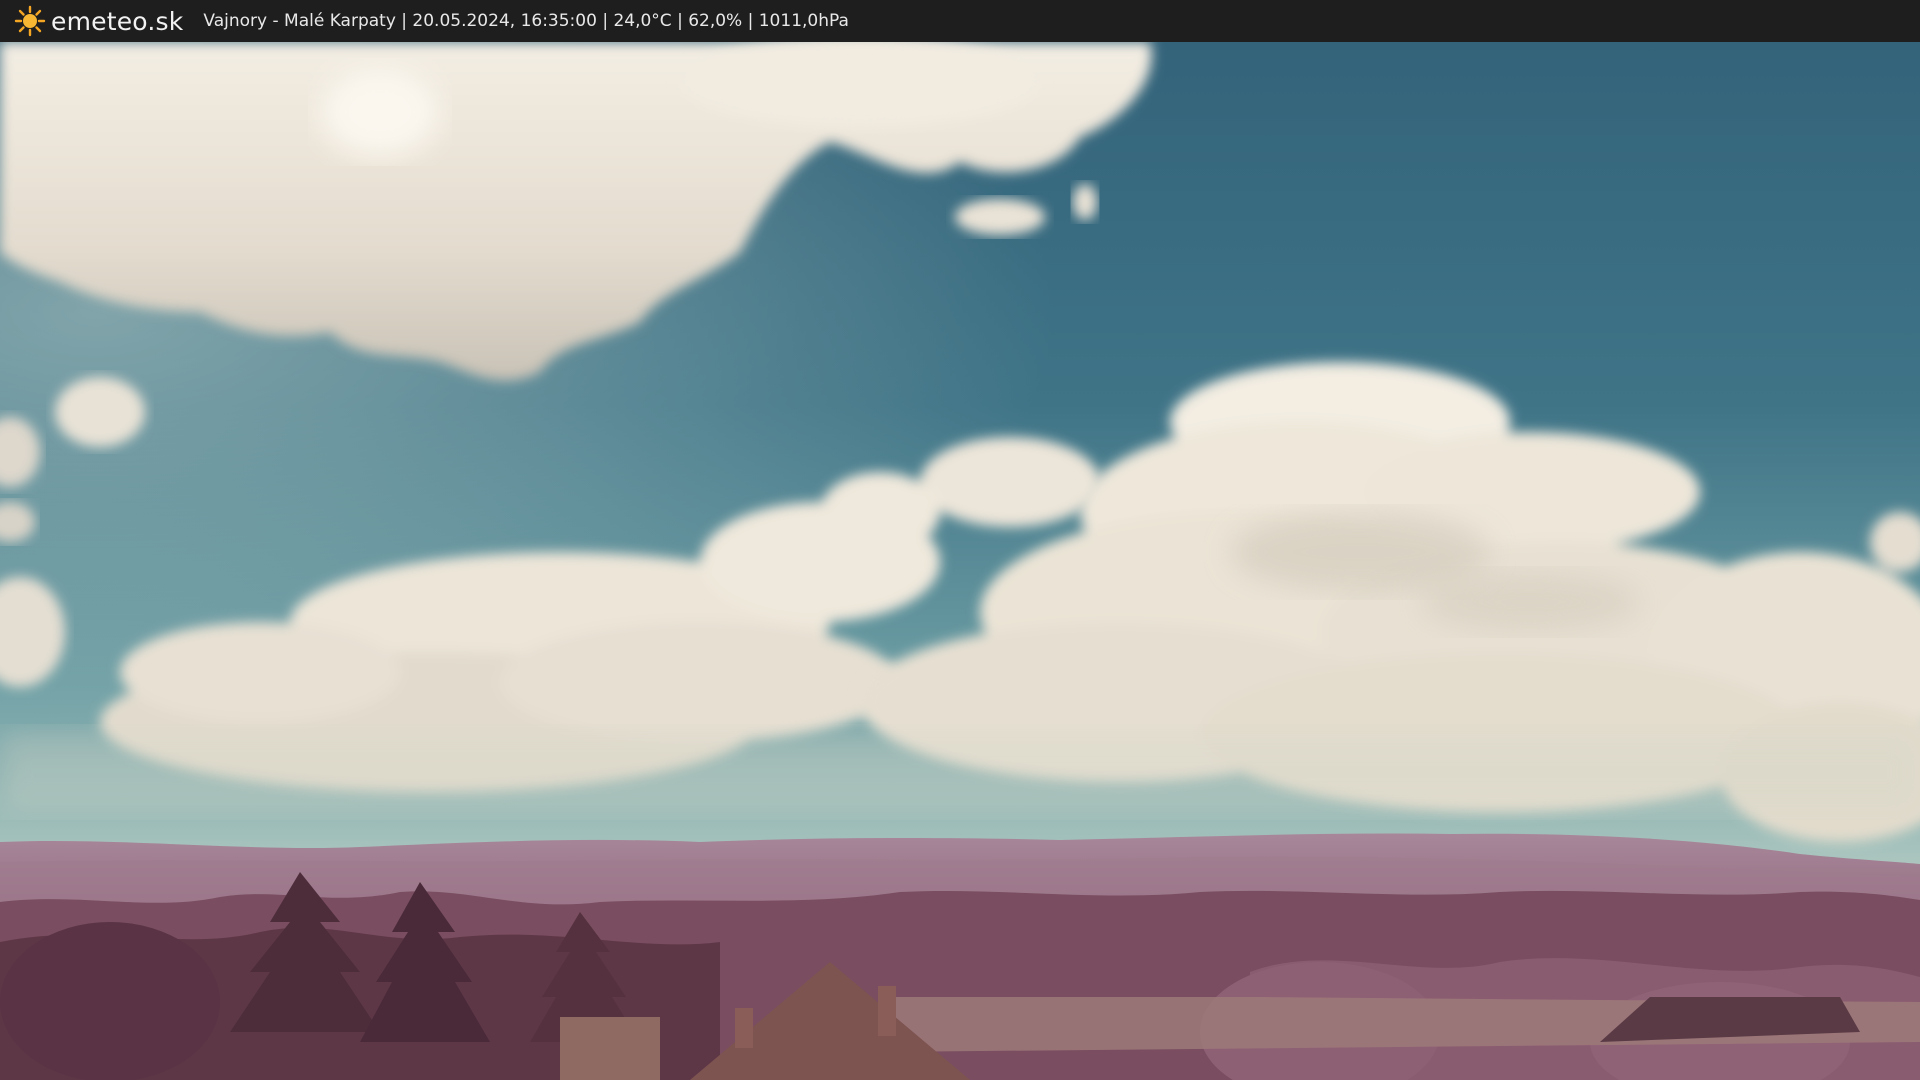 This screenshot has width=1920, height=1080. What do you see at coordinates (117, 21) in the screenshot?
I see `brand-name: emeteo.sk` at bounding box center [117, 21].